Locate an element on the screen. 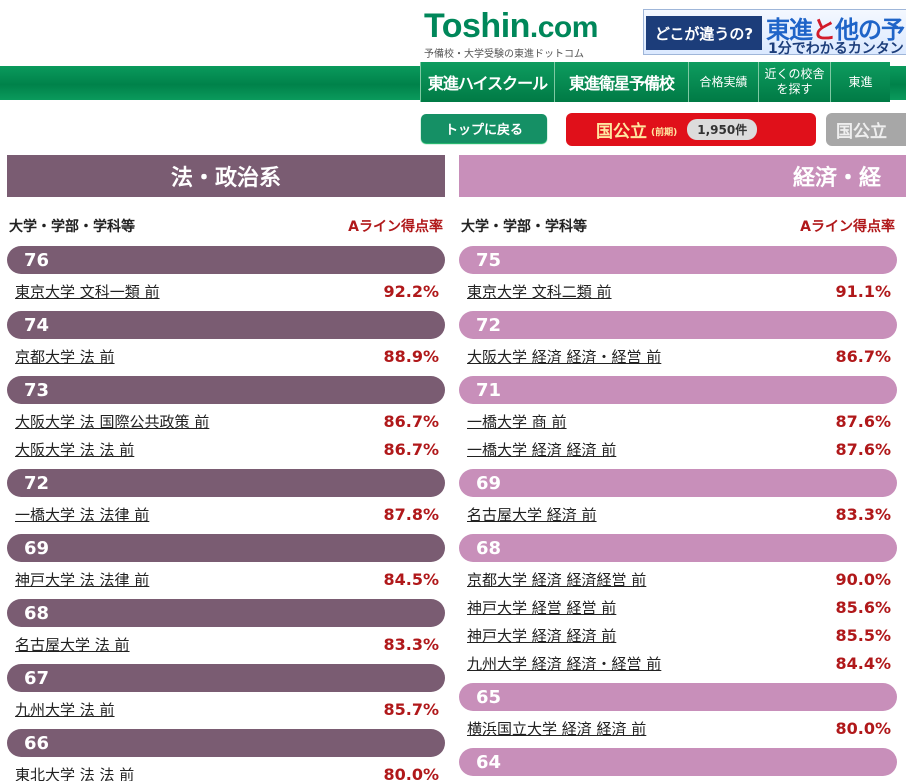 This screenshot has height=781, width=906. list-item: 京都大学 法 前 88.9% is located at coordinates (226, 356).